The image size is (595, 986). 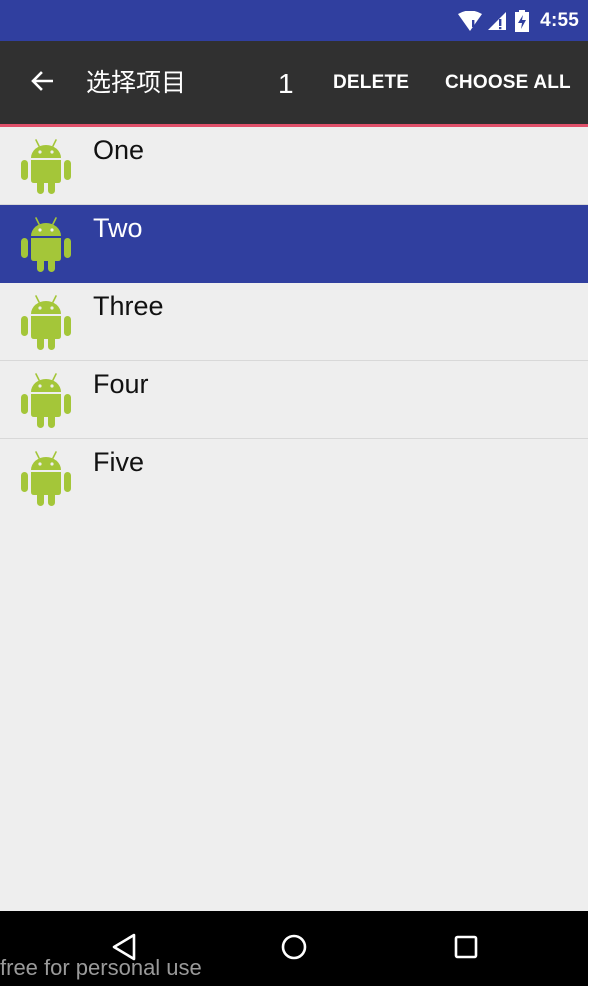 What do you see at coordinates (508, 83) in the screenshot?
I see `choose-all-button: CHOOSE ALL` at bounding box center [508, 83].